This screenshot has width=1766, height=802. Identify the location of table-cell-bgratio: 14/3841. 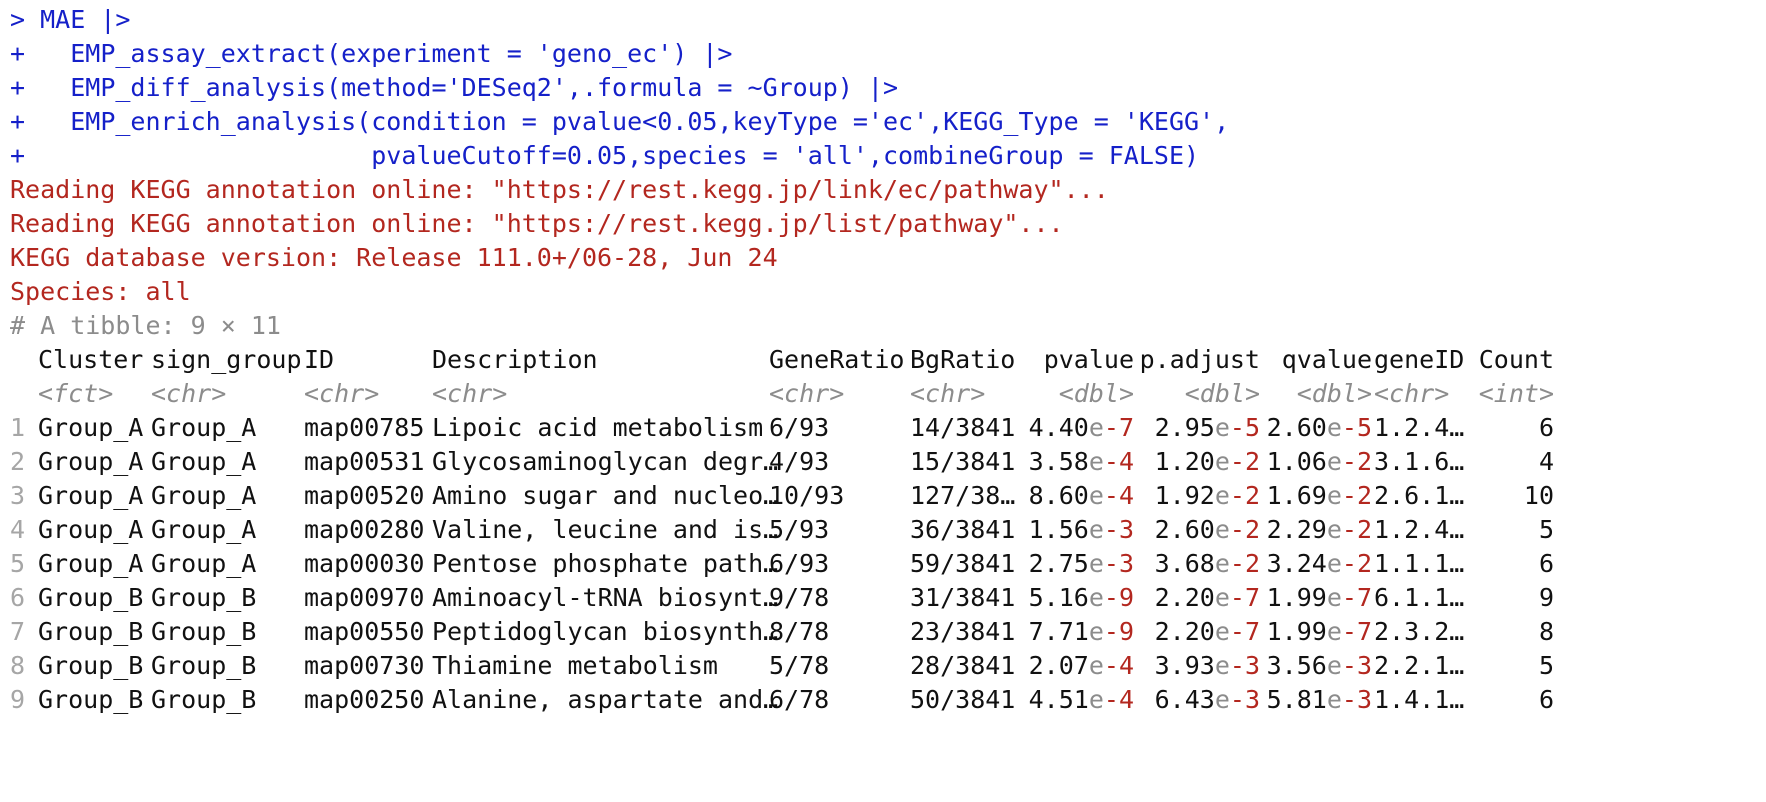
(963, 427).